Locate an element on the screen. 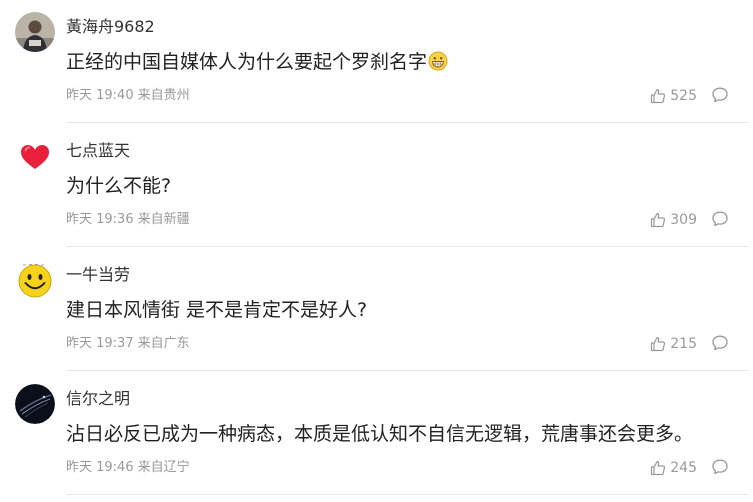 Image resolution: width=753 pixels, height=502 pixels. comment-time: 昨天 19:36 is located at coordinates (100, 219).